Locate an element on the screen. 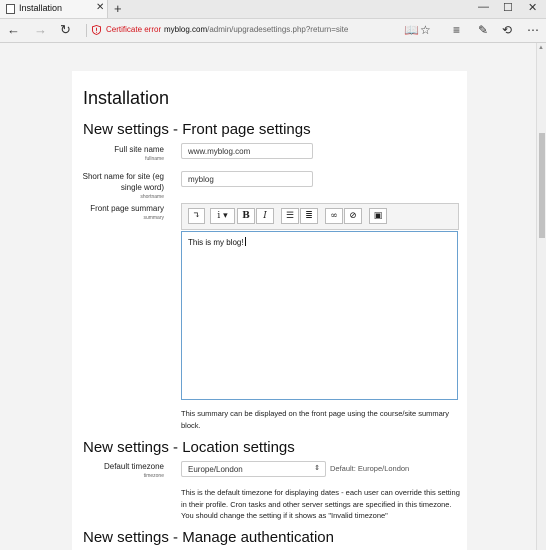 This screenshot has width=546, height=550. summary-editor-content: This is my blog! is located at coordinates (217, 242).